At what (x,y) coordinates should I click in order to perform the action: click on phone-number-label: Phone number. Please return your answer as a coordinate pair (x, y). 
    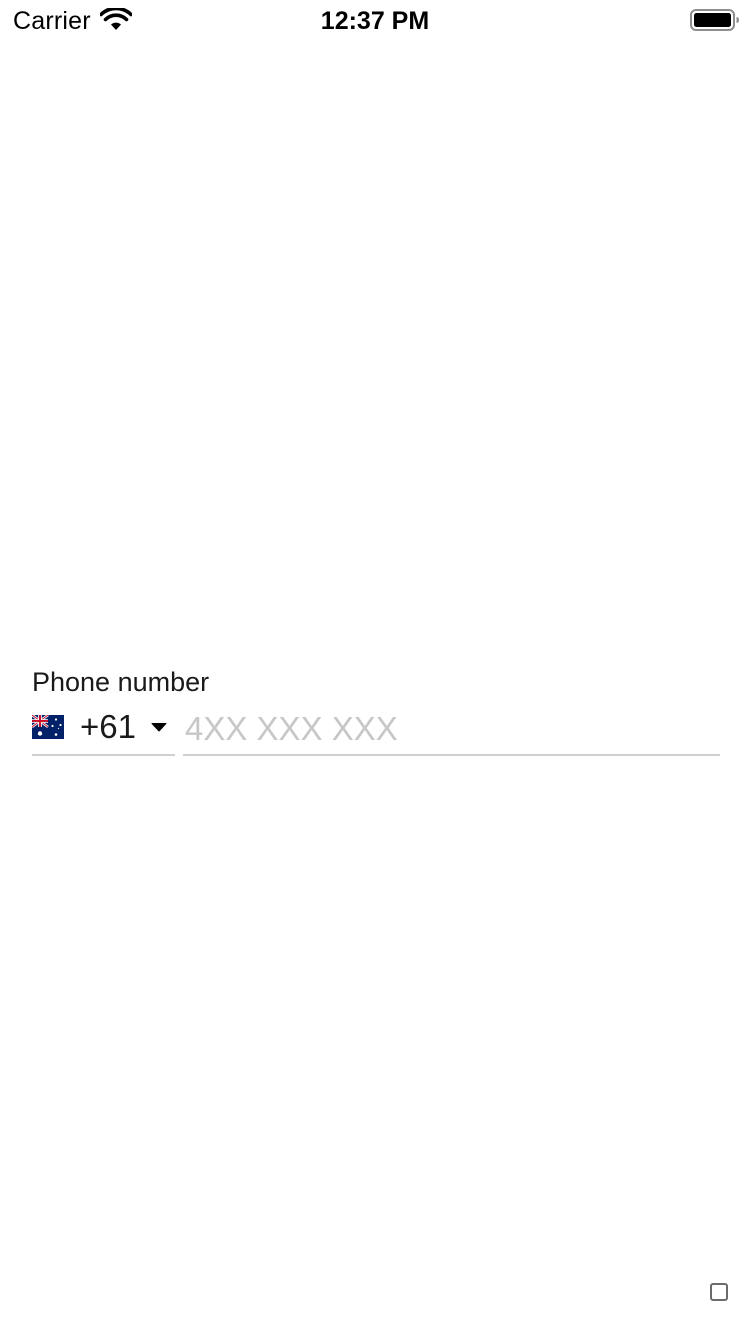
    Looking at the image, I should click on (121, 682).